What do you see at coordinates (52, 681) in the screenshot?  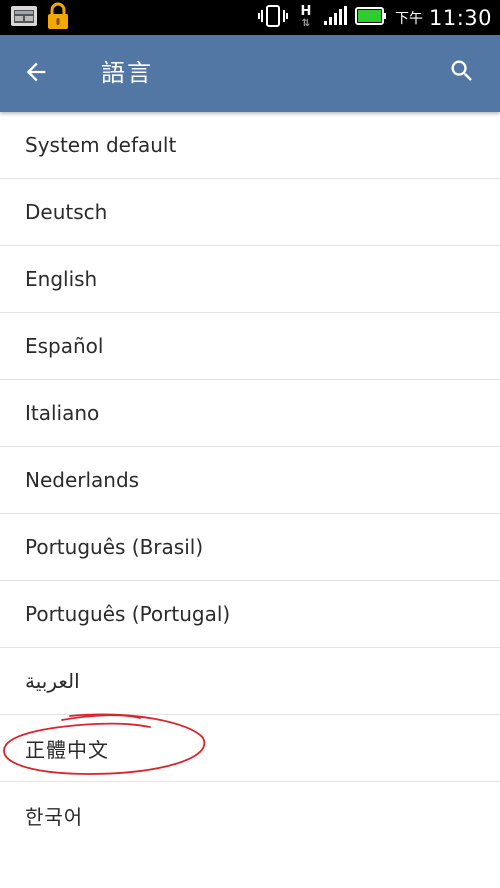 I see `language-label: العربية` at bounding box center [52, 681].